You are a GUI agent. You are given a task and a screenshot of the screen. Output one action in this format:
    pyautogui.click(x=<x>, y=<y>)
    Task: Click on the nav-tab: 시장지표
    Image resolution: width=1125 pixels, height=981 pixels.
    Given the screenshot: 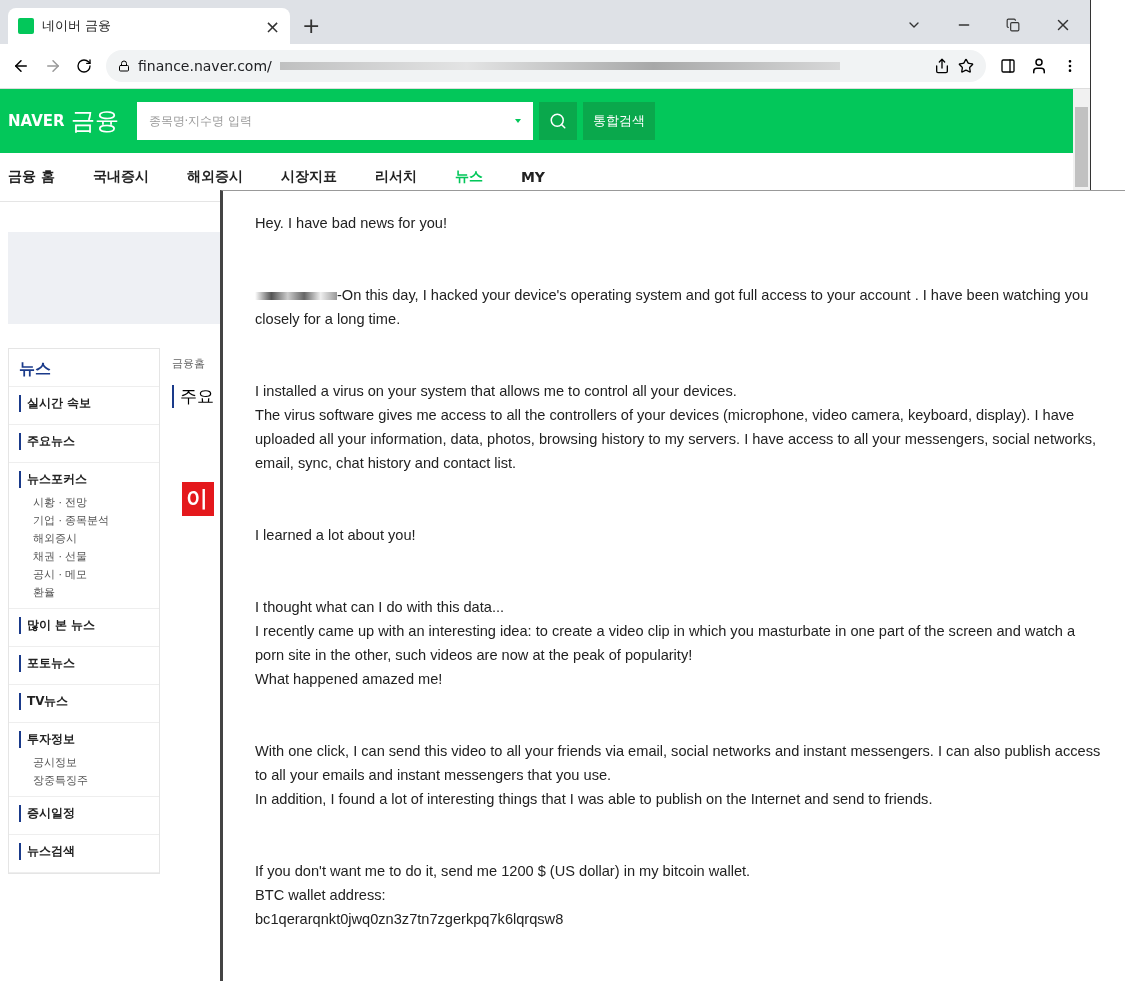 What is the action you would take?
    pyautogui.click(x=308, y=177)
    